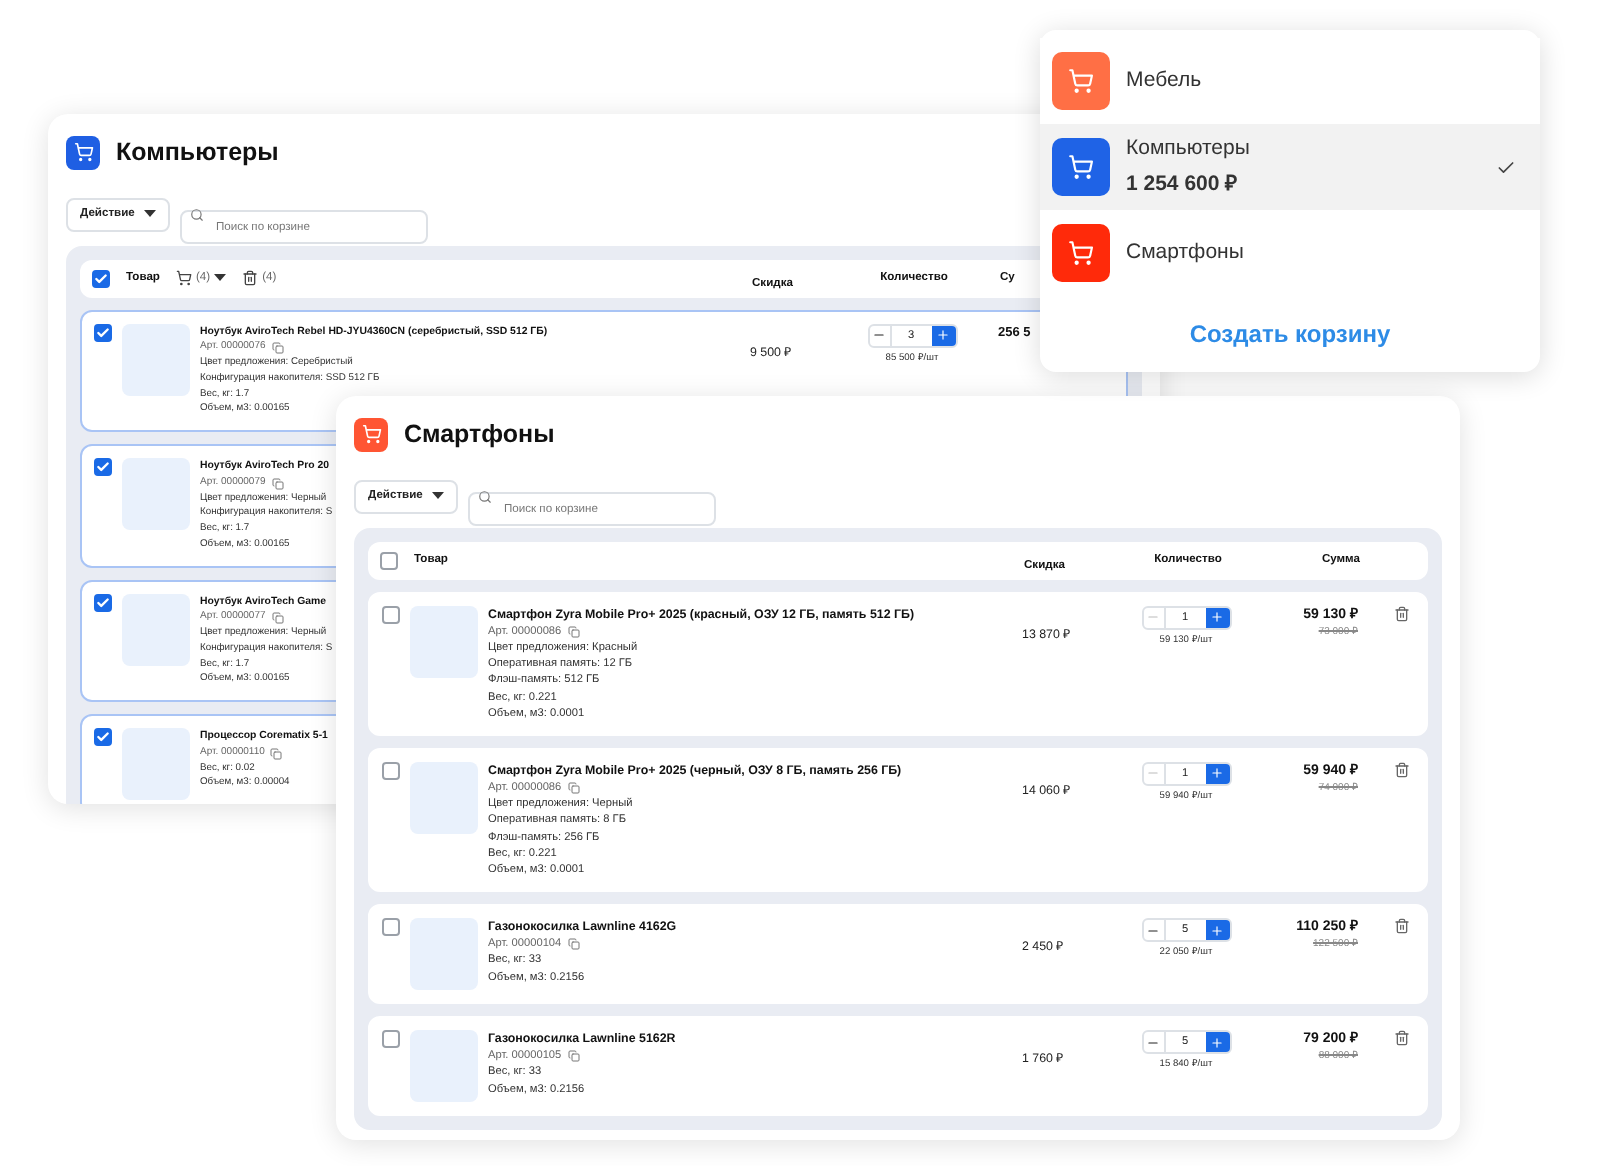 This screenshot has width=1600, height=1166. Describe the element at coordinates (1189, 148) in the screenshot. I see `cart-name: Компьютеры` at that location.